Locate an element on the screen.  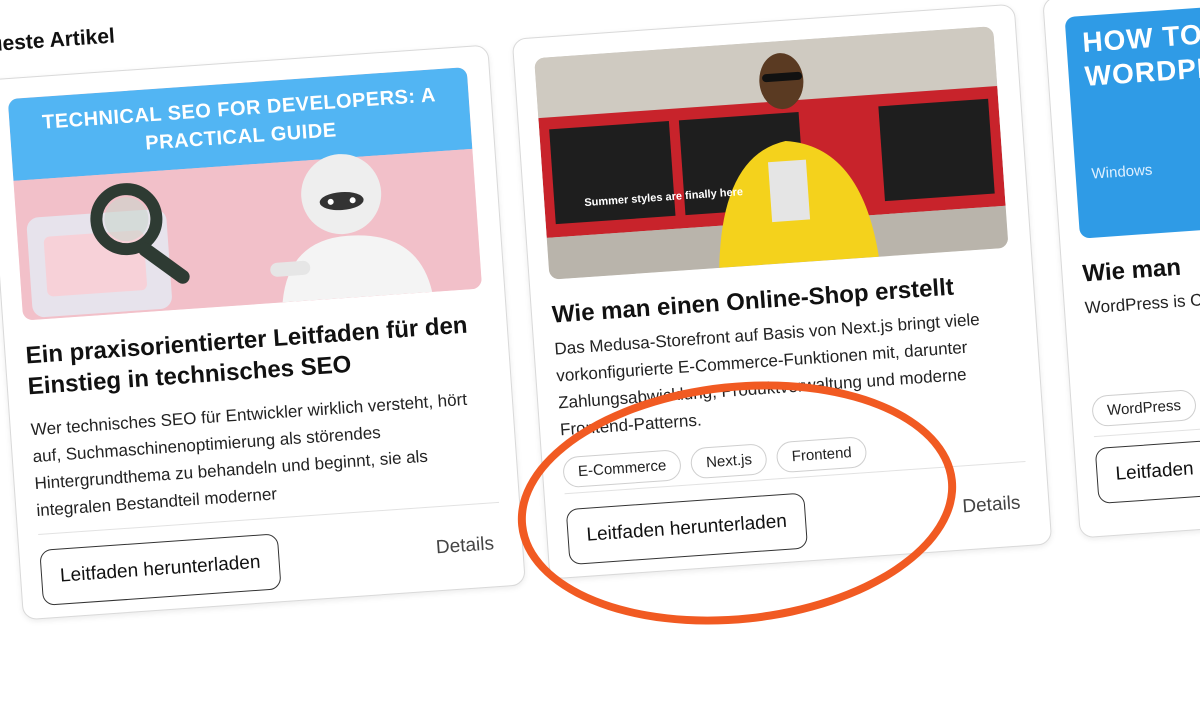
seo-illustration is located at coordinates (248, 234).